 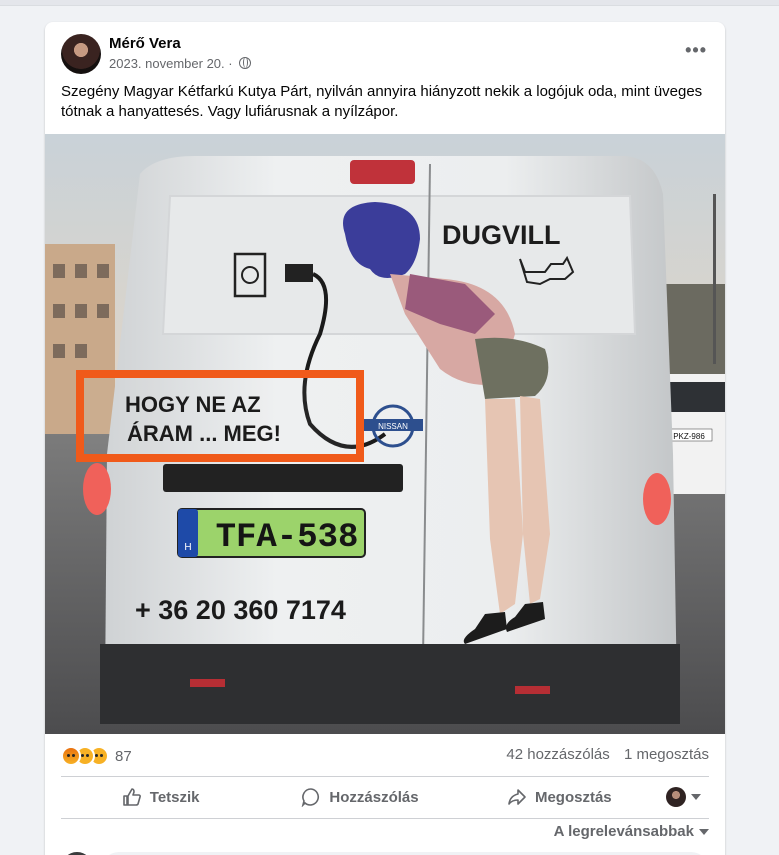 I want to click on reaction-count: 87, so click(x=123, y=756).